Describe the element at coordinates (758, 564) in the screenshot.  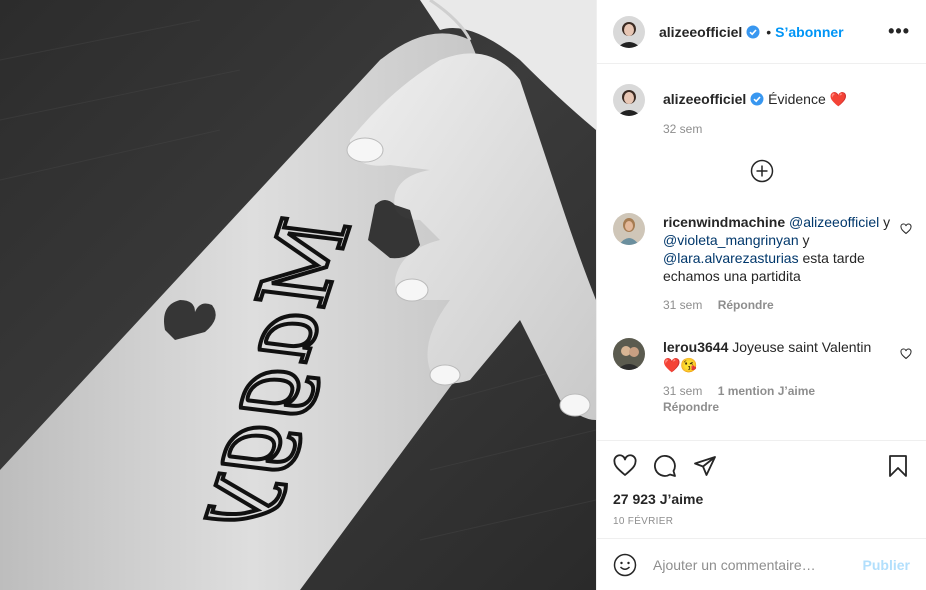
I see `comment-input` at that location.